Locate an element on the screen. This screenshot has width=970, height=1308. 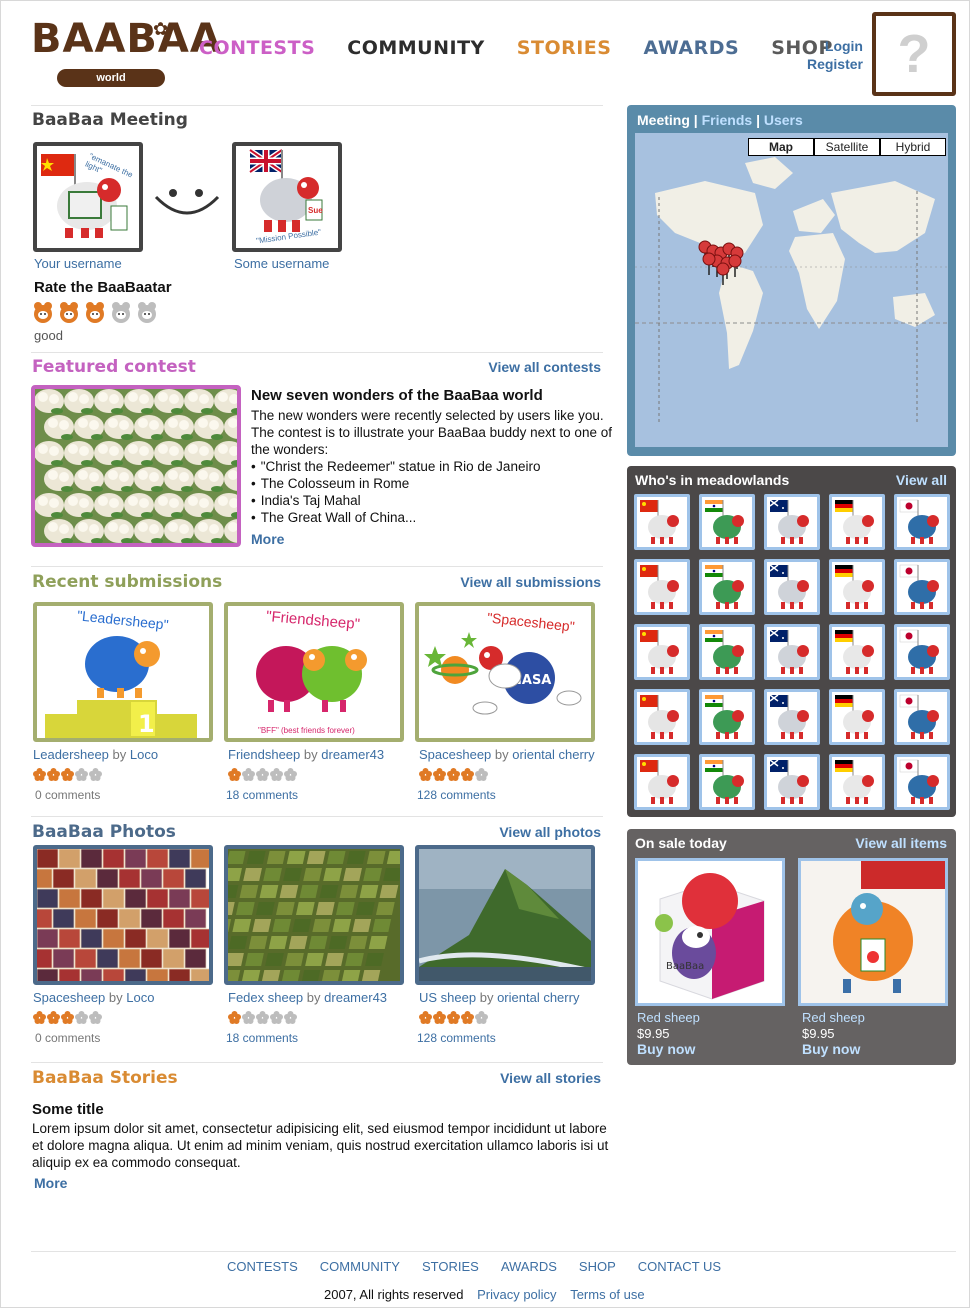
my-username-link: Your username is located at coordinates (78, 263).